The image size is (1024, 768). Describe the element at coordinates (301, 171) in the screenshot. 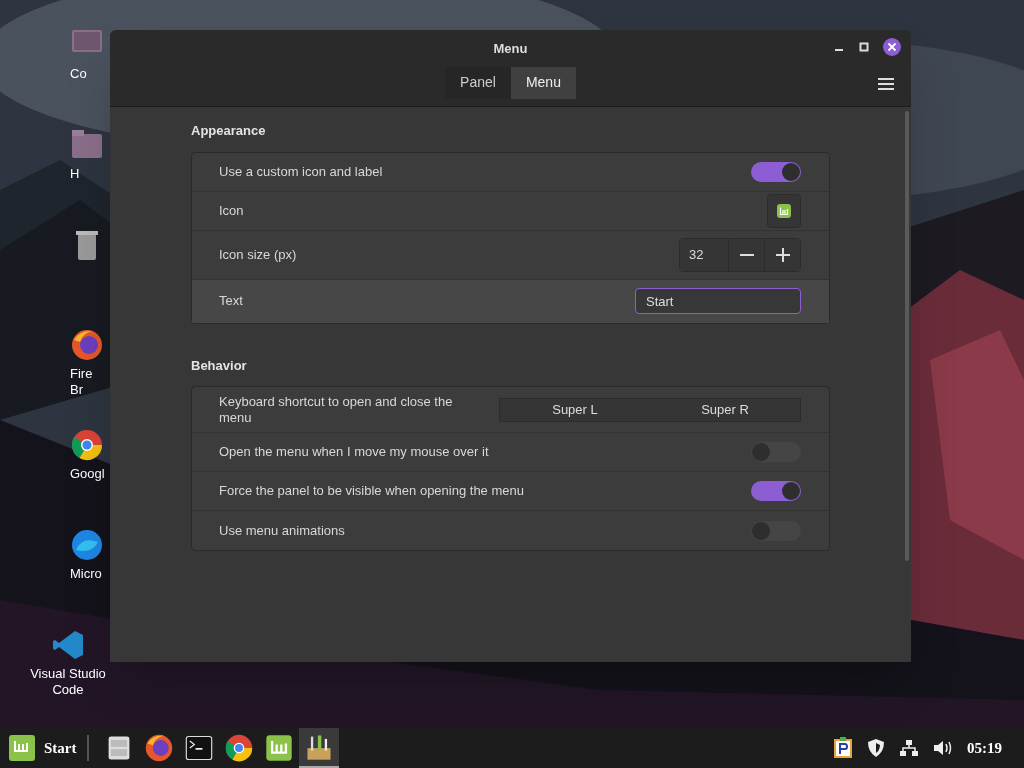

I see `setting-label: Use a custom icon and label` at that location.